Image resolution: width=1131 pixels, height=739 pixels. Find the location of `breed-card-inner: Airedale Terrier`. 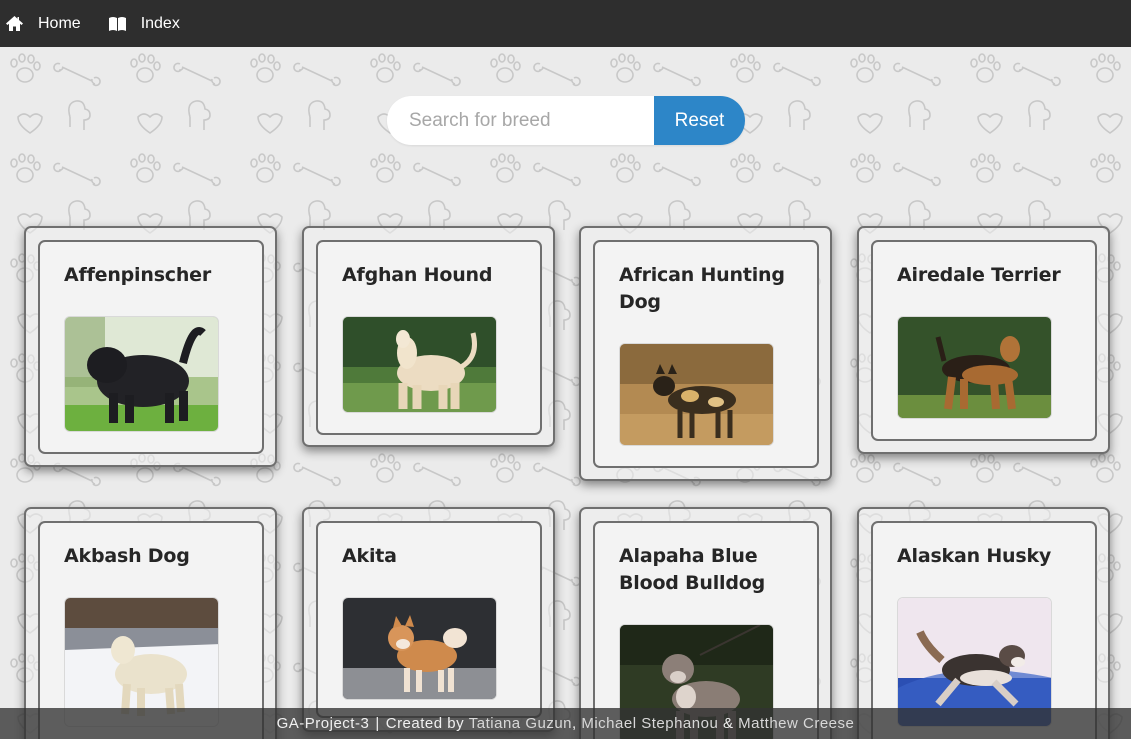

breed-card-inner: Airedale Terrier is located at coordinates (984, 340).